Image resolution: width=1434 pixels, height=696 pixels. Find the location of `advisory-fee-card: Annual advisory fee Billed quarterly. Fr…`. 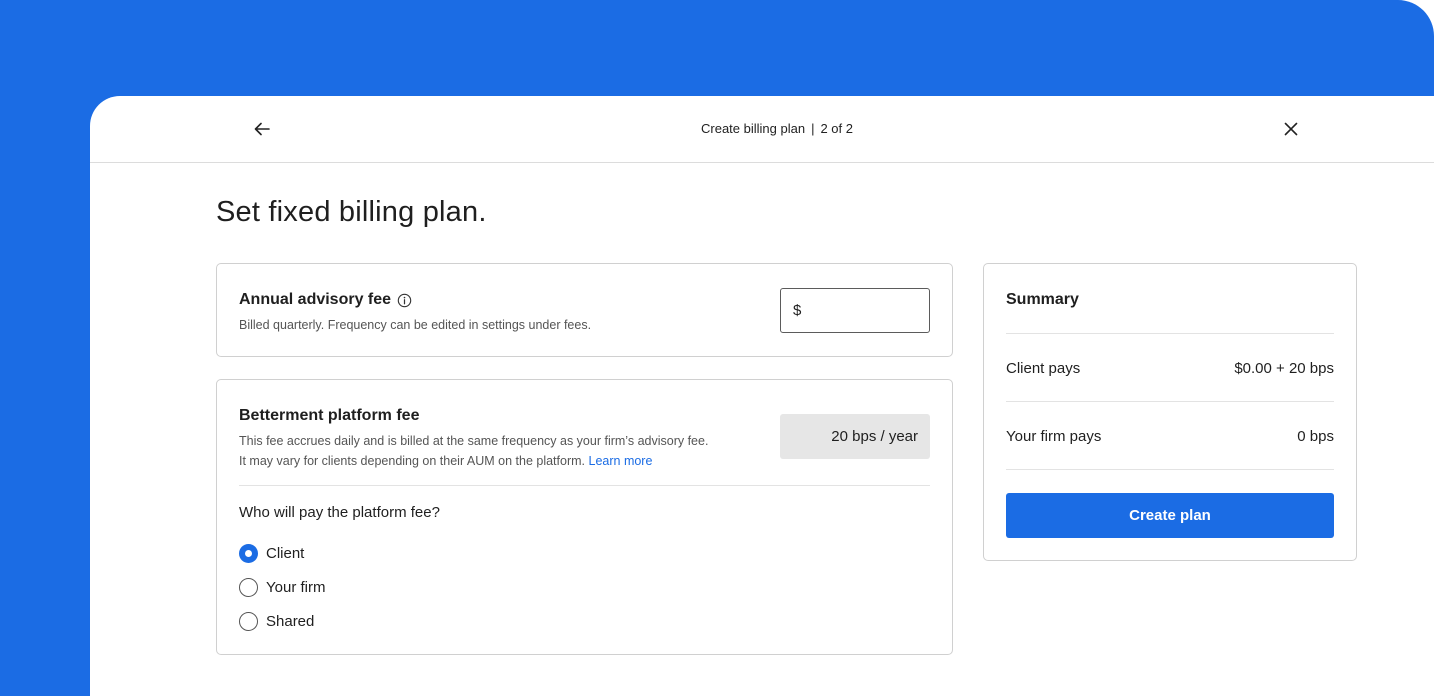

advisory-fee-card: Annual advisory fee Billed quarterly. Fr… is located at coordinates (584, 310).